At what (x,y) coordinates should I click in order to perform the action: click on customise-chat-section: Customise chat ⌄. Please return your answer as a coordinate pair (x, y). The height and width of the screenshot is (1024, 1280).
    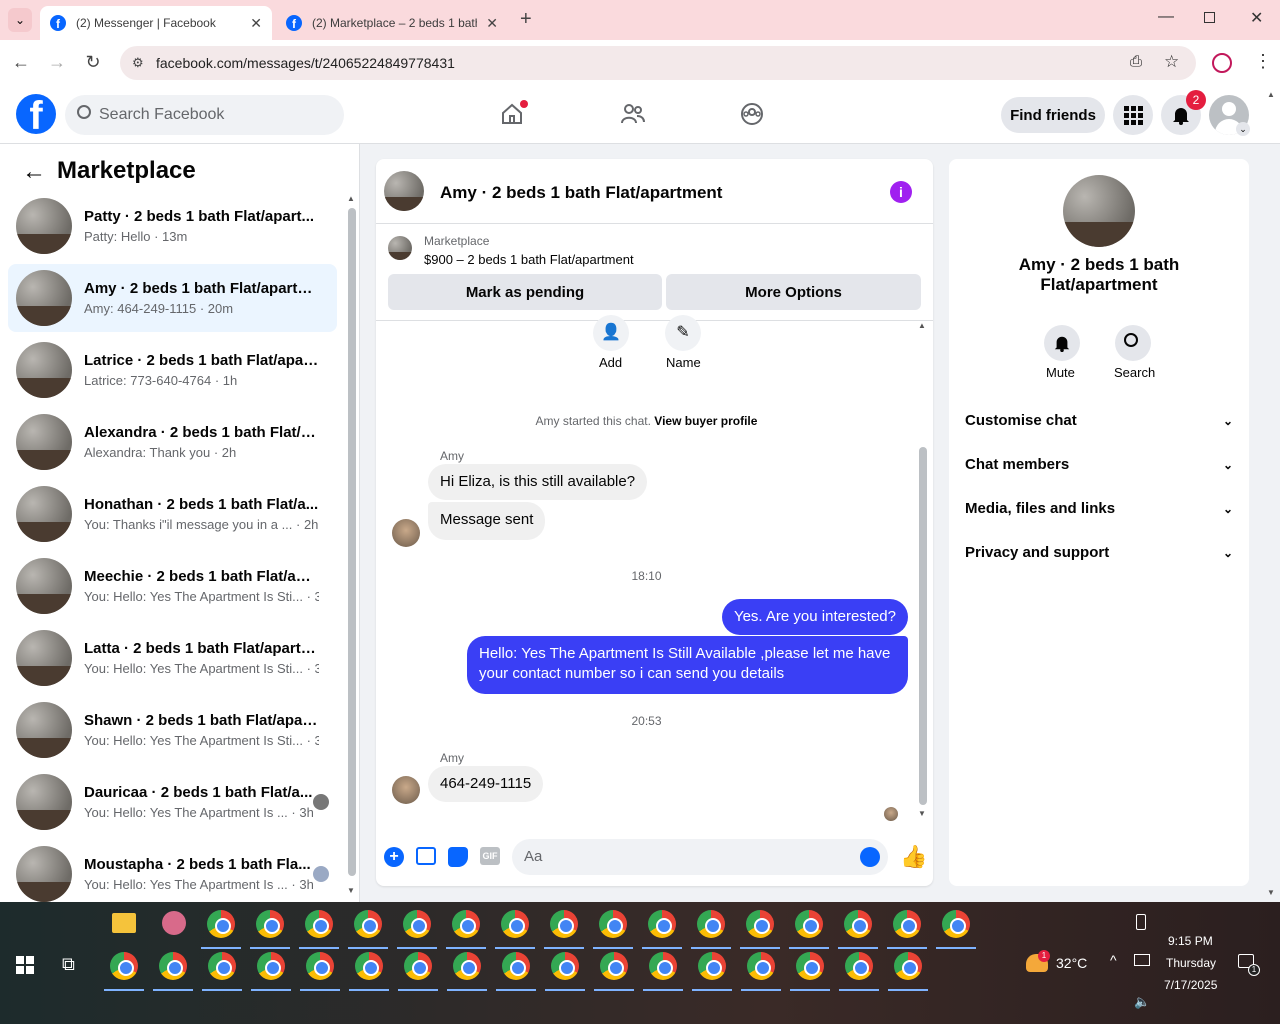
    Looking at the image, I should click on (1099, 420).